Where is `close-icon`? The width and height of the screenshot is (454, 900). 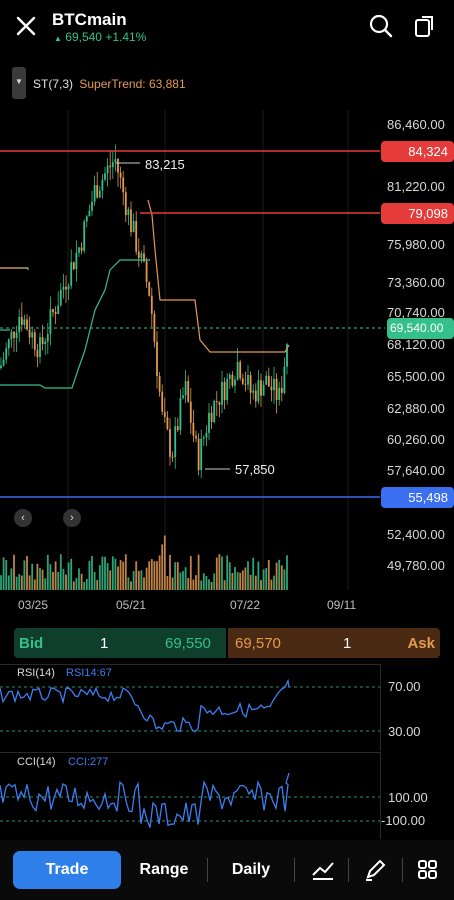
close-icon is located at coordinates (26, 26).